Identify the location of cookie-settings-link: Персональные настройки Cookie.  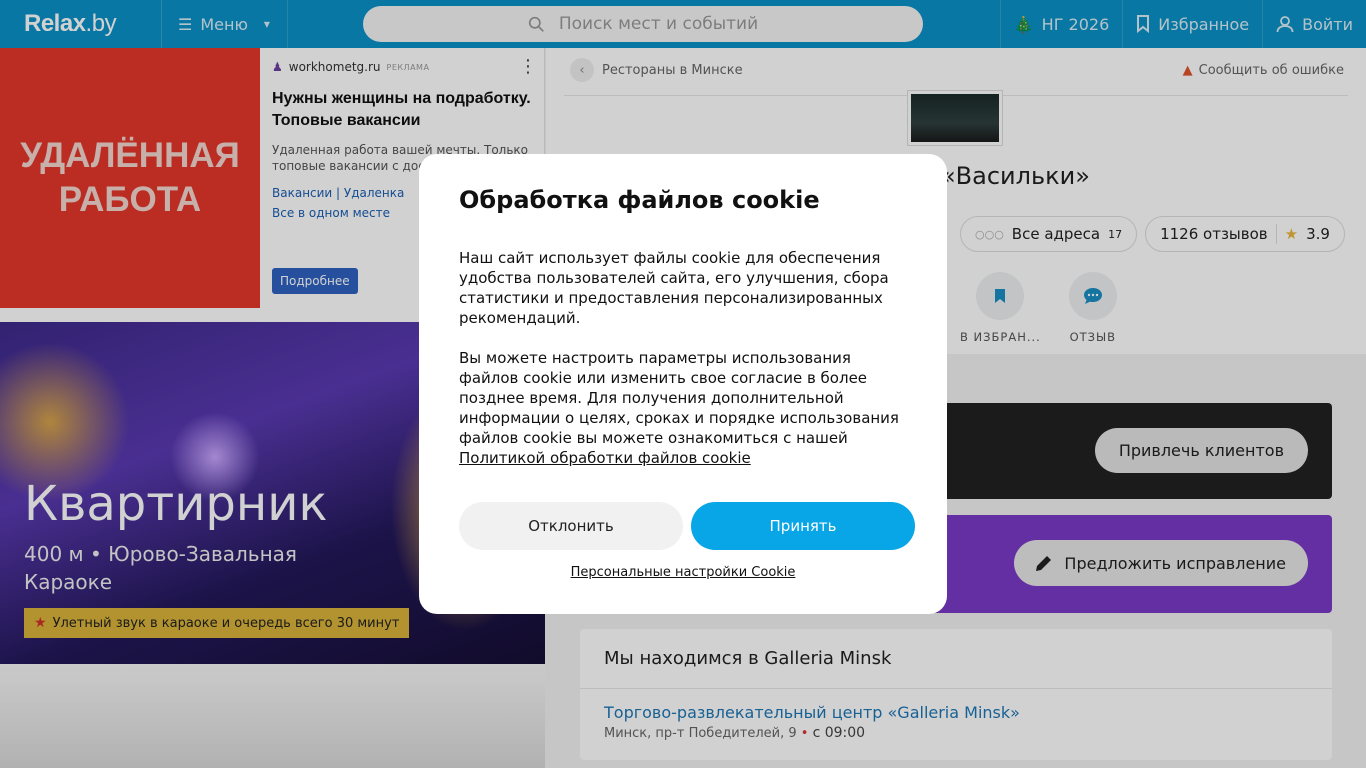
(683, 572).